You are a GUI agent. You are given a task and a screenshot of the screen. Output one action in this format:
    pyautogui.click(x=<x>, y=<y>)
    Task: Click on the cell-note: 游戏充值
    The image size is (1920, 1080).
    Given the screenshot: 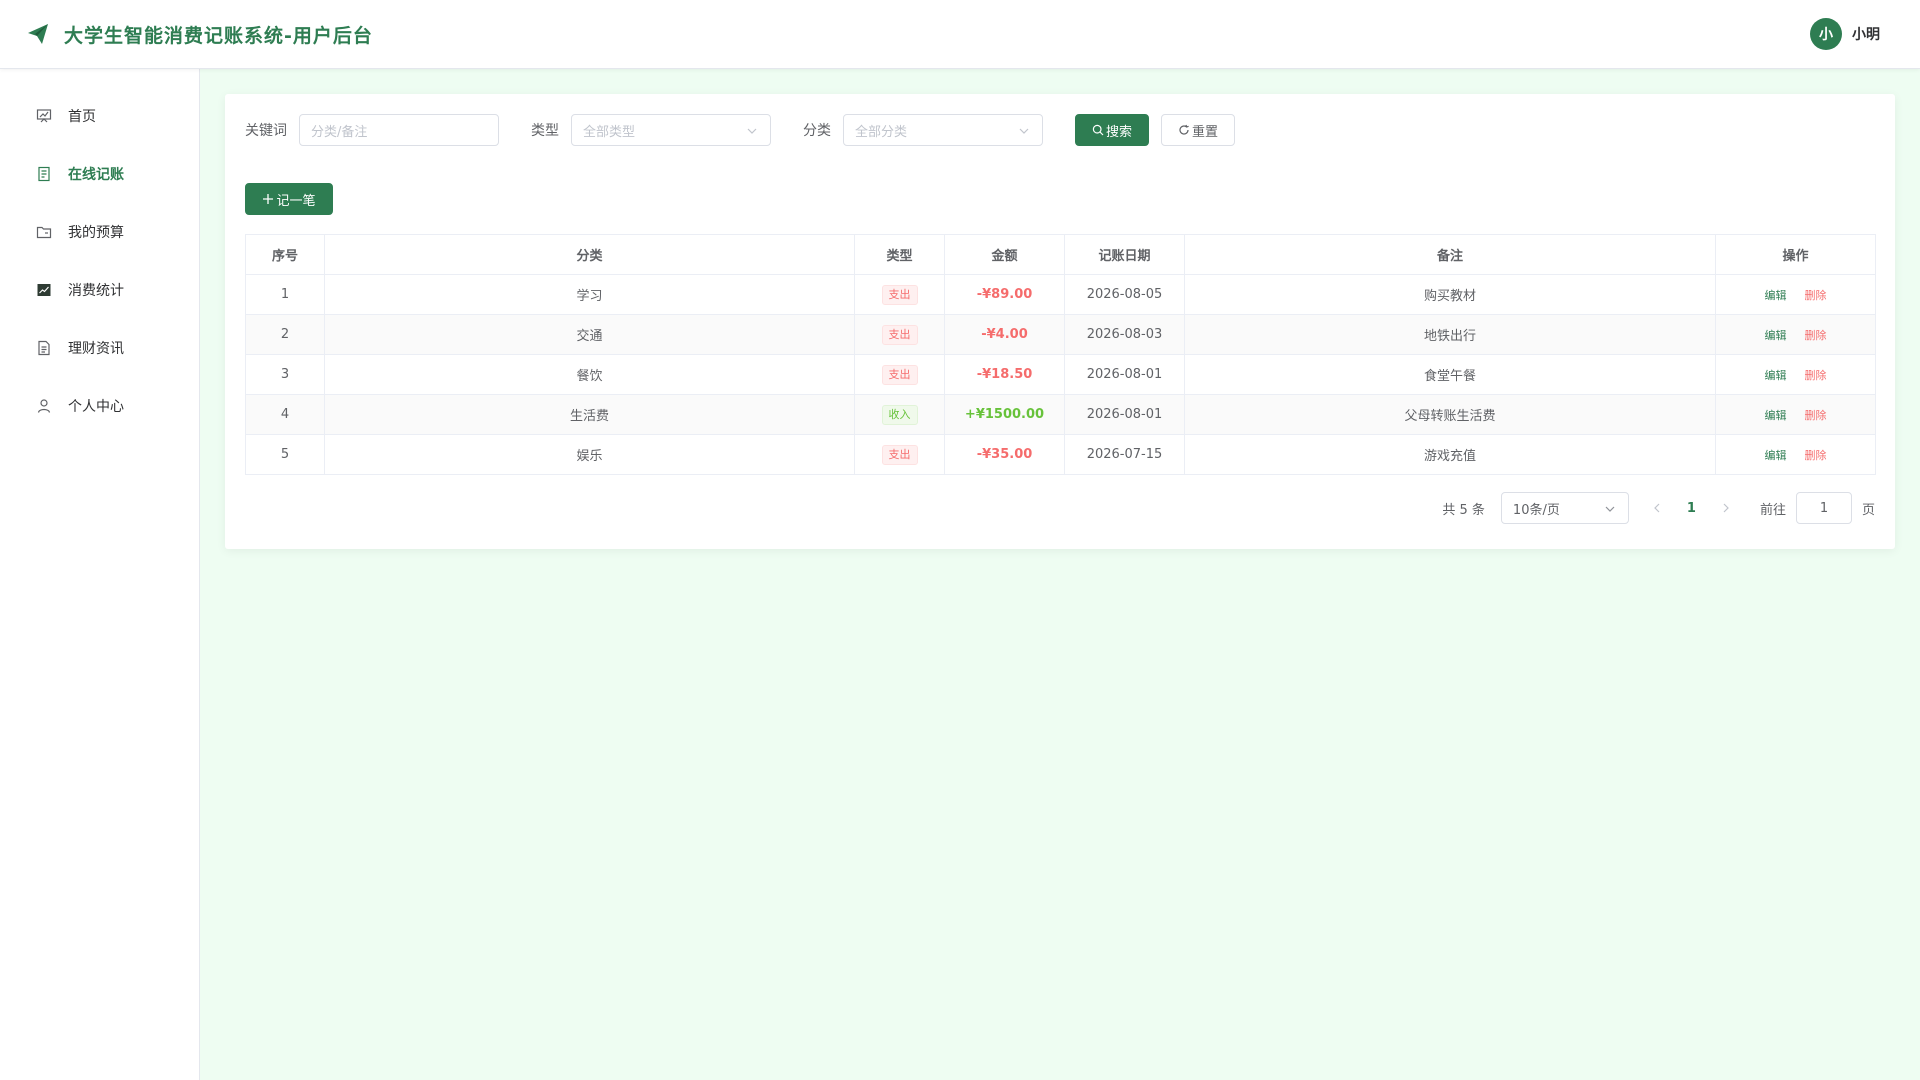 What is the action you would take?
    pyautogui.click(x=1450, y=454)
    